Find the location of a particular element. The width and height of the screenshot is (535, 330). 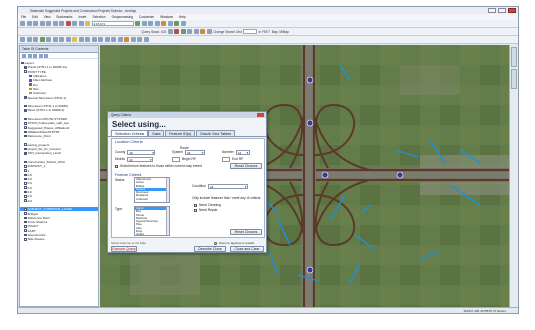

zoom-in-icon is located at coordinates (22, 39).